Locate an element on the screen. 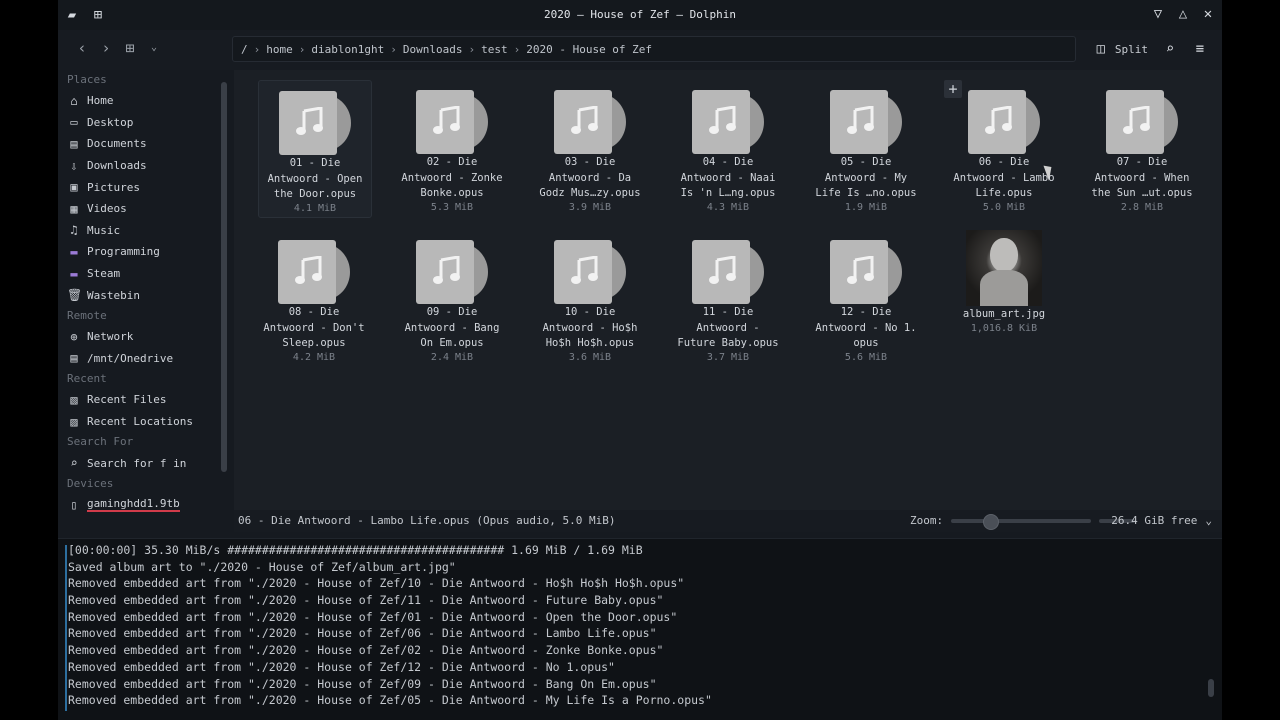 This screenshot has height=720, width=1280. file-name: Is 'n L…ng.opus is located at coordinates (728, 193).